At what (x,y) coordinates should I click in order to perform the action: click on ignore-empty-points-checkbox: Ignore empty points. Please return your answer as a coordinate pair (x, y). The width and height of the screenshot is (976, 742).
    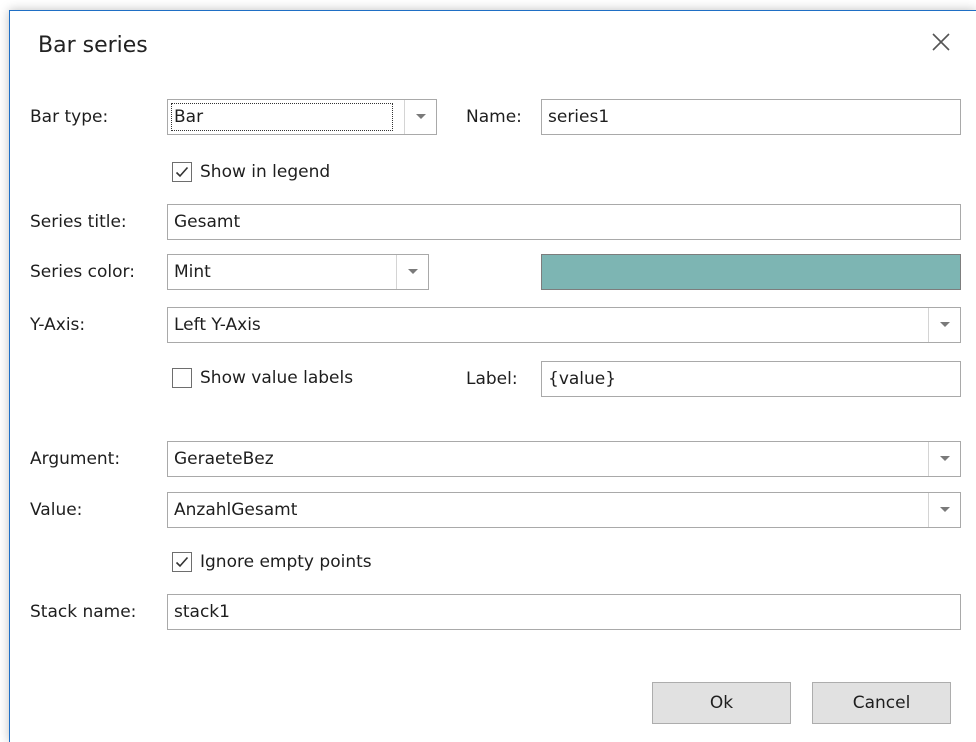
    Looking at the image, I should click on (272, 562).